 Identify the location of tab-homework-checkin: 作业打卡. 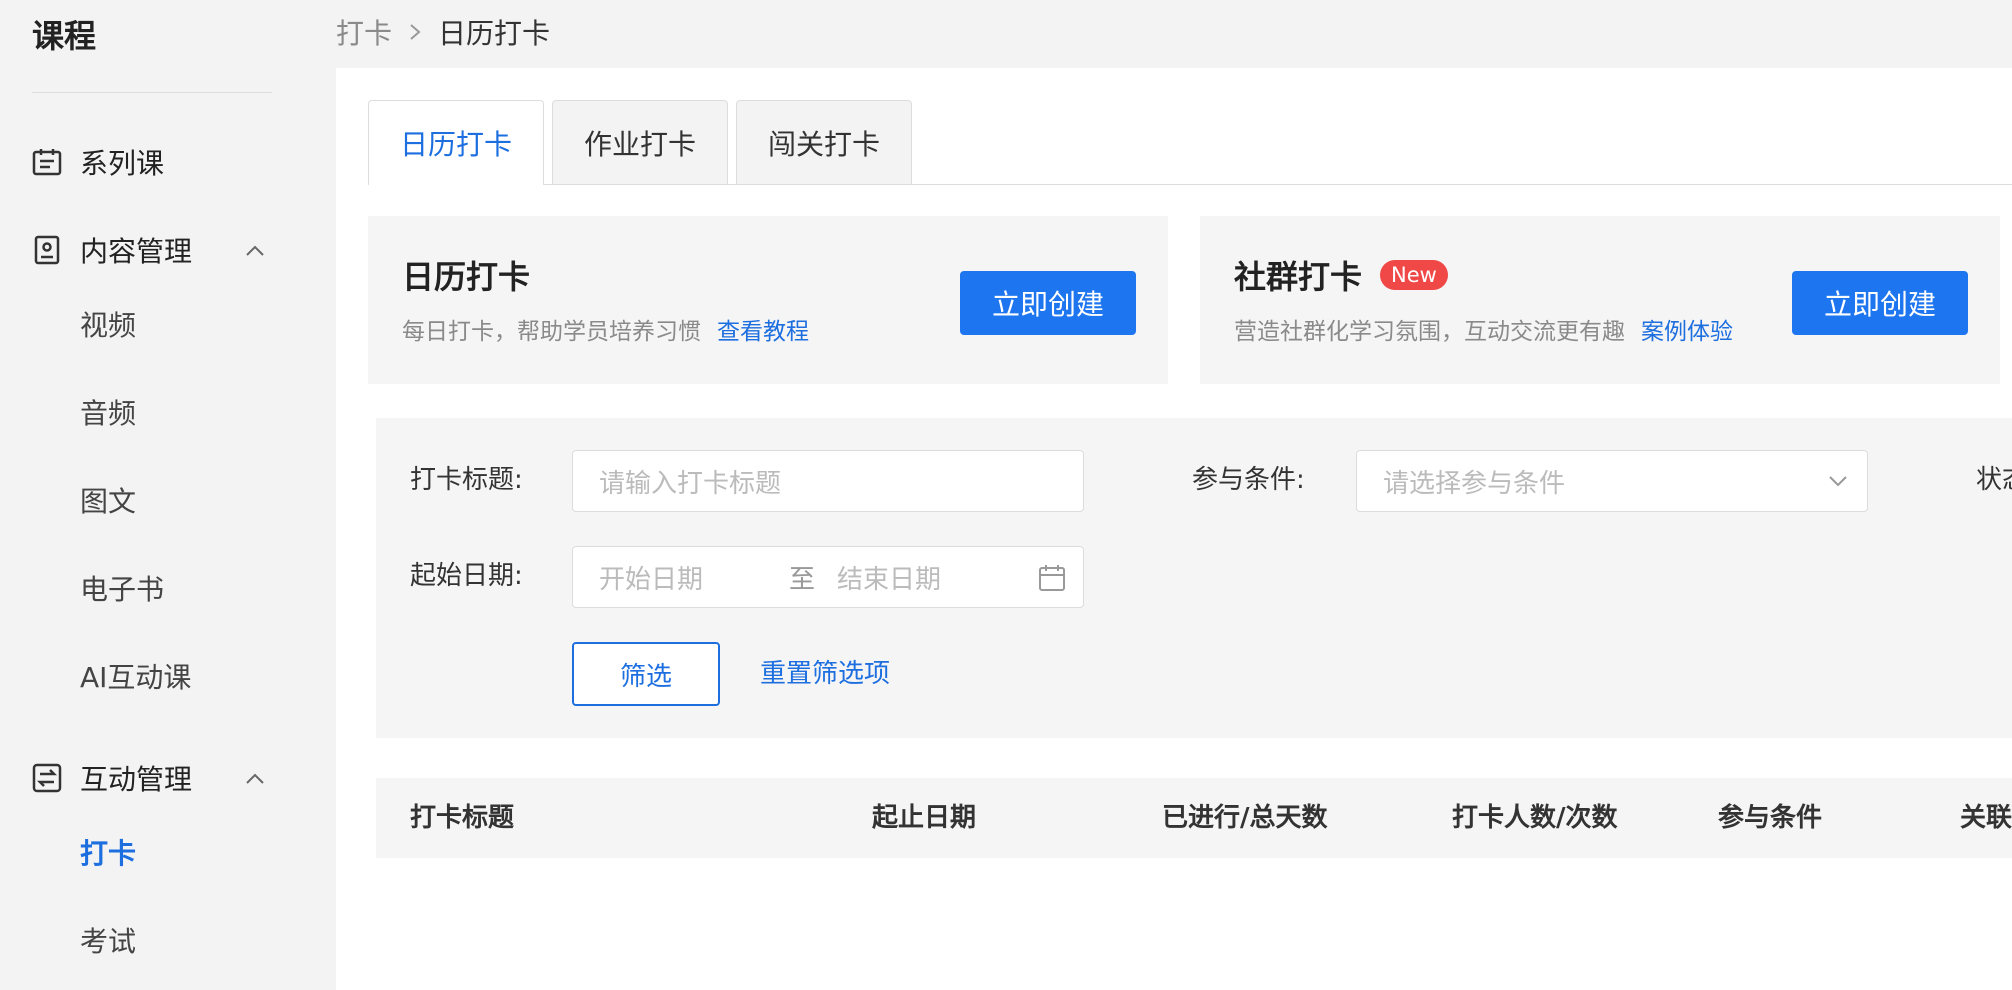
(640, 142).